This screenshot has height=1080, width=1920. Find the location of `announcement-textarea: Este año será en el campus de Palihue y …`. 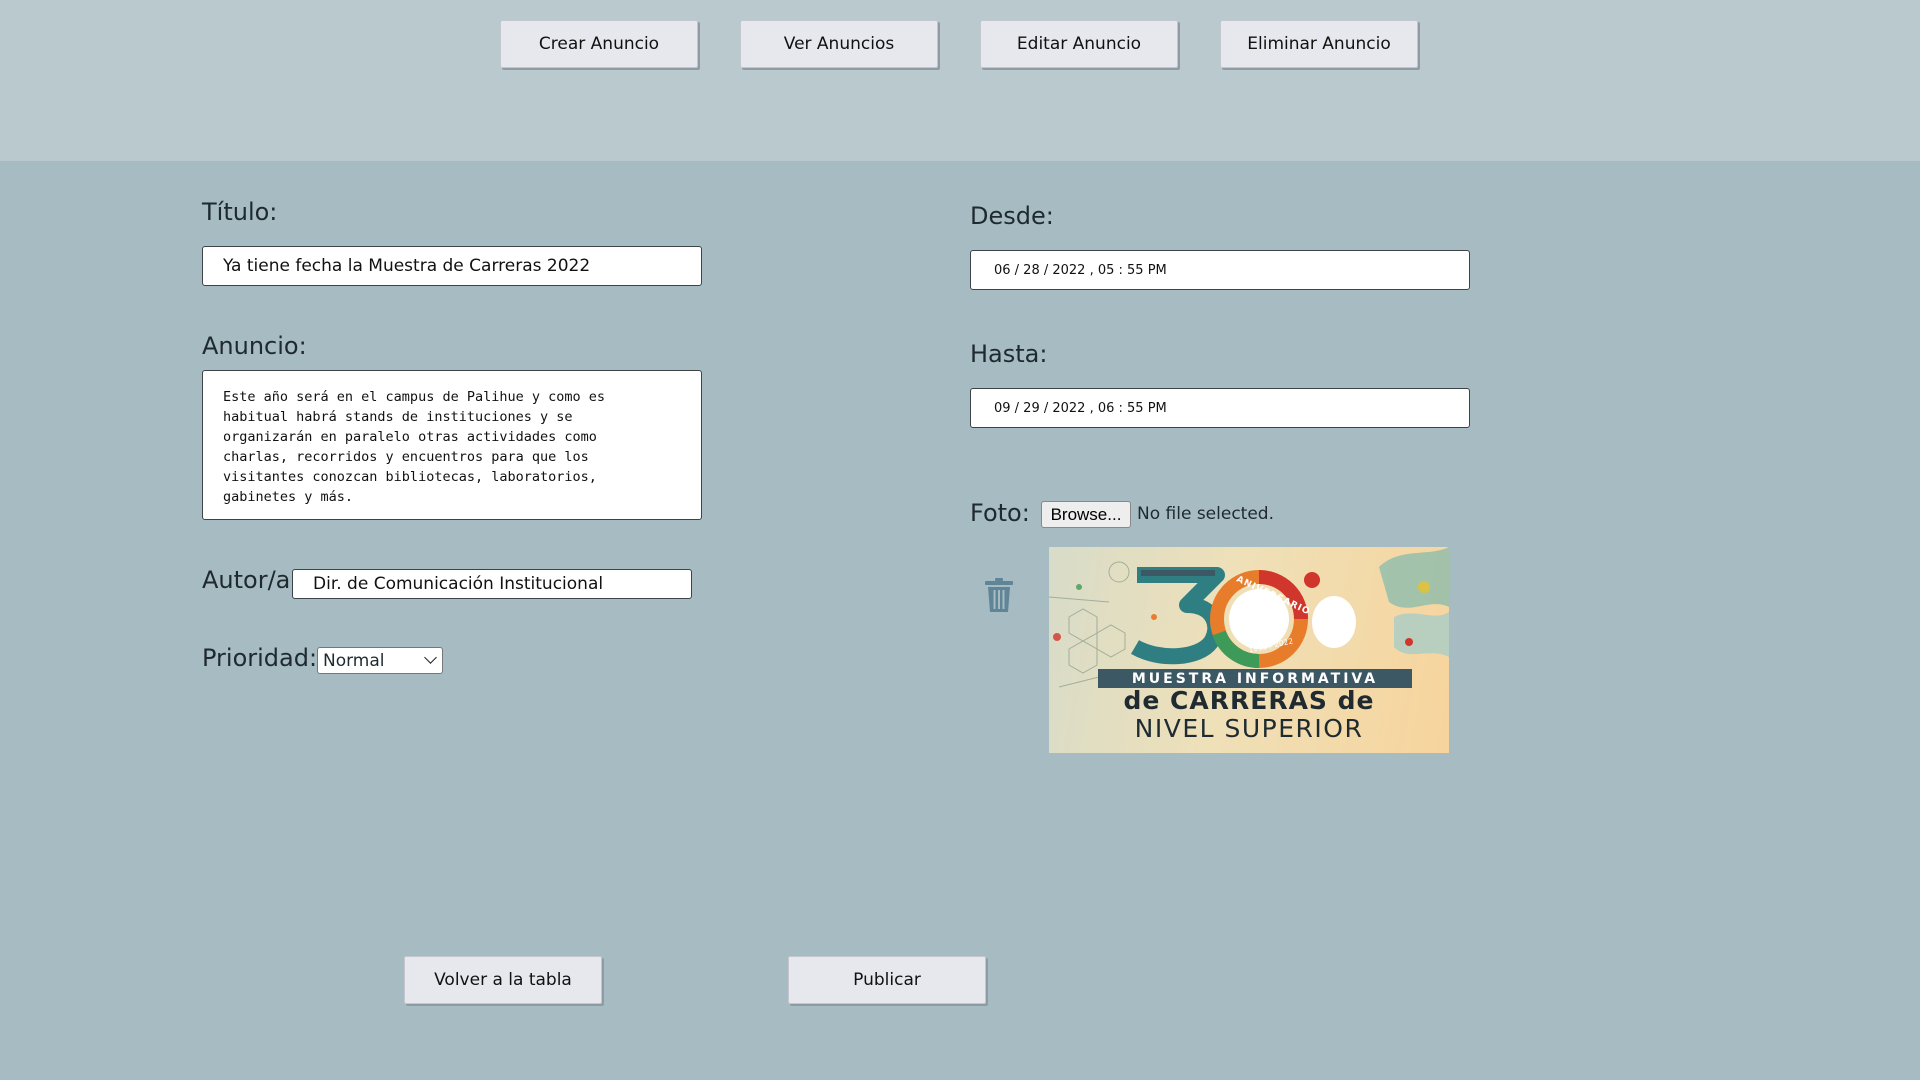

announcement-textarea: Este año será en el campus de Palihue y … is located at coordinates (452, 445).